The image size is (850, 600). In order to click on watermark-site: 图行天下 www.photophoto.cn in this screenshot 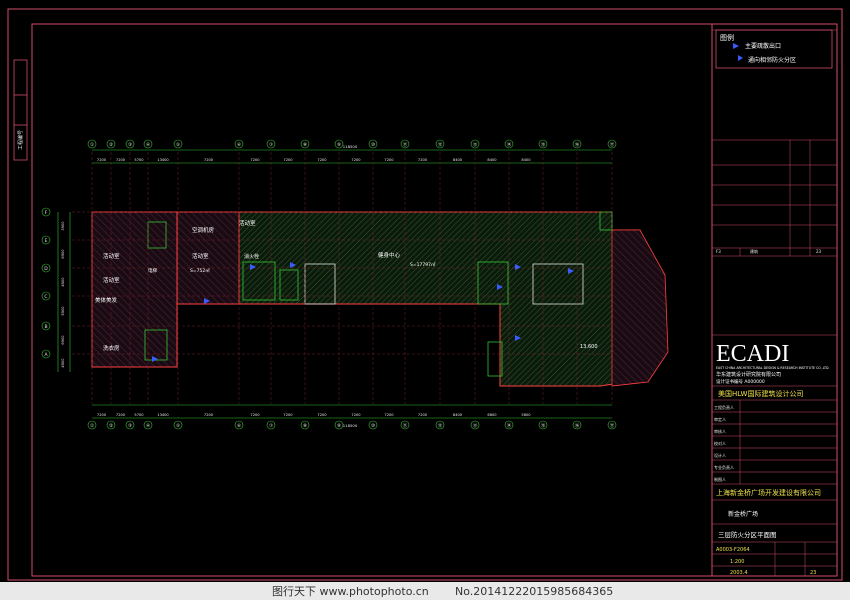, I will do `click(350, 591)`.